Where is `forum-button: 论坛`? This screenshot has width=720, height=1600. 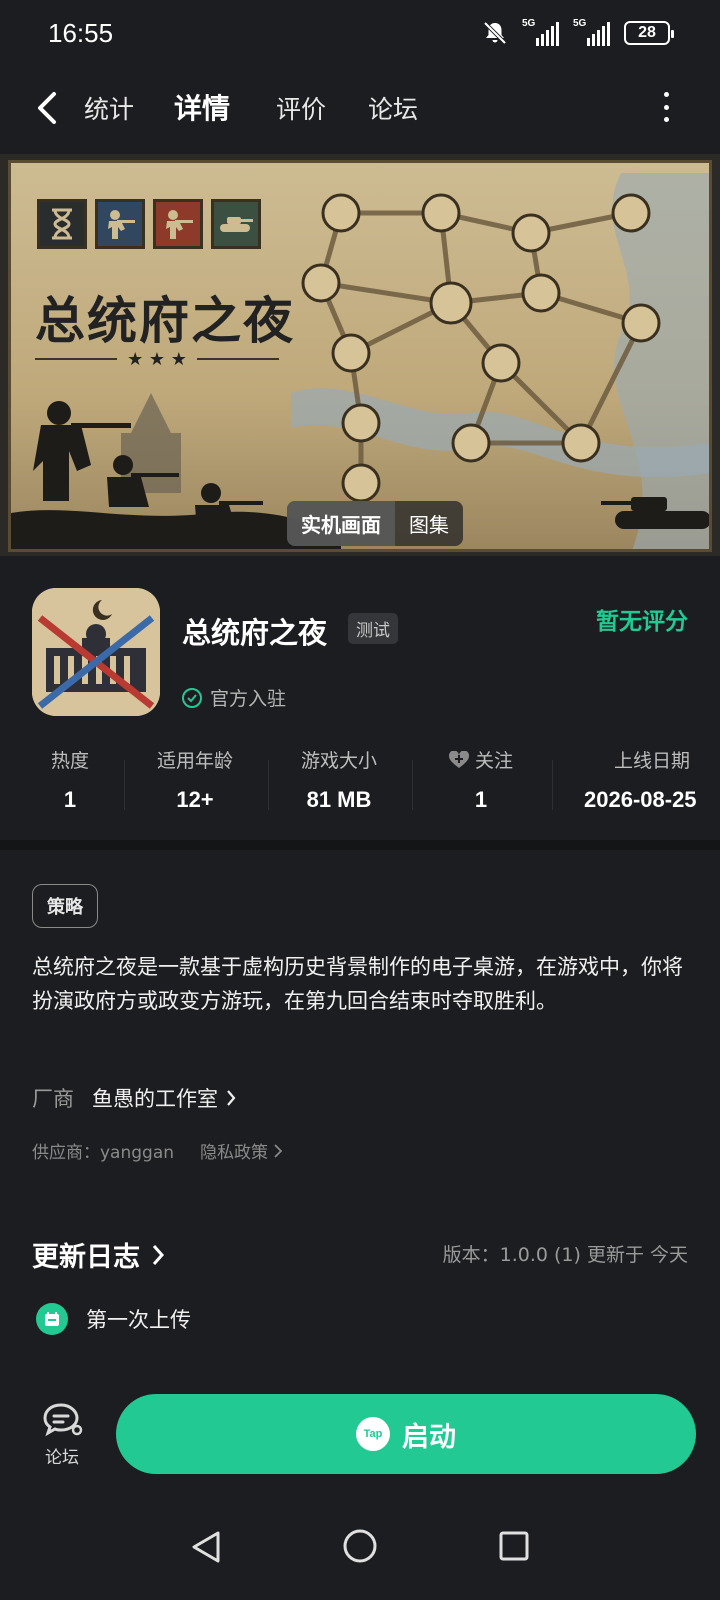 forum-button: 论坛 is located at coordinates (62, 1435).